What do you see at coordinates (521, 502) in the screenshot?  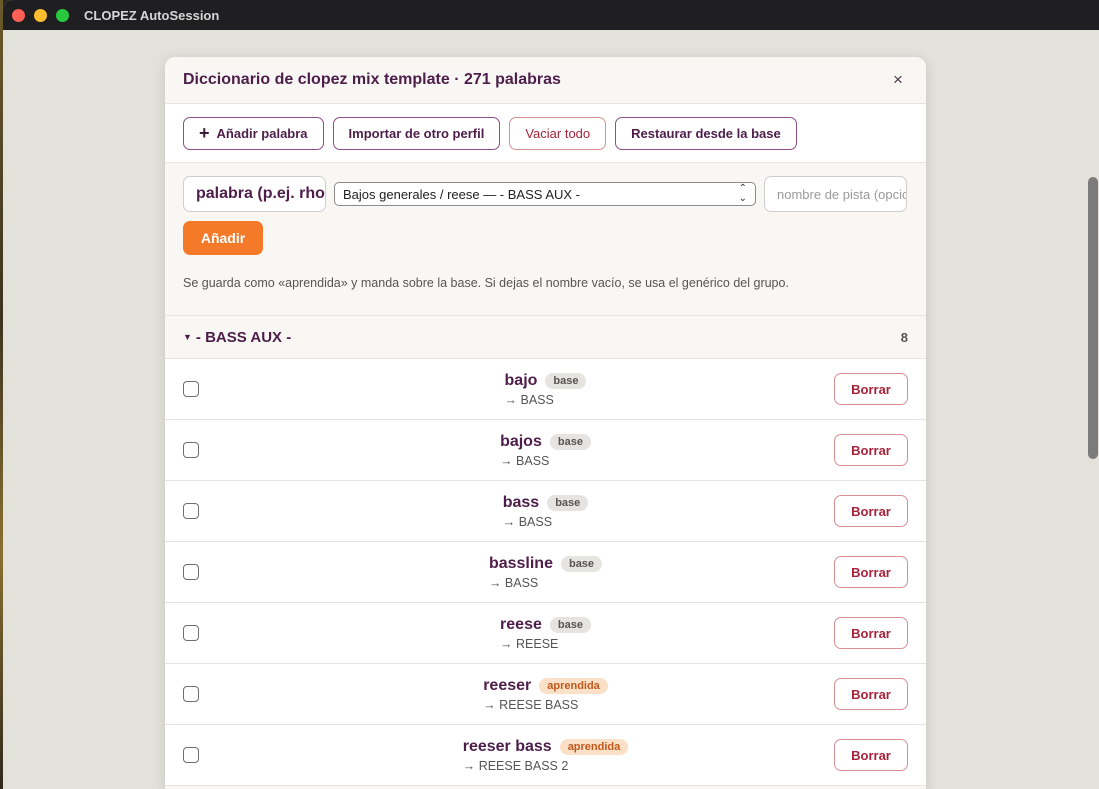 I see `word-text: bass` at bounding box center [521, 502].